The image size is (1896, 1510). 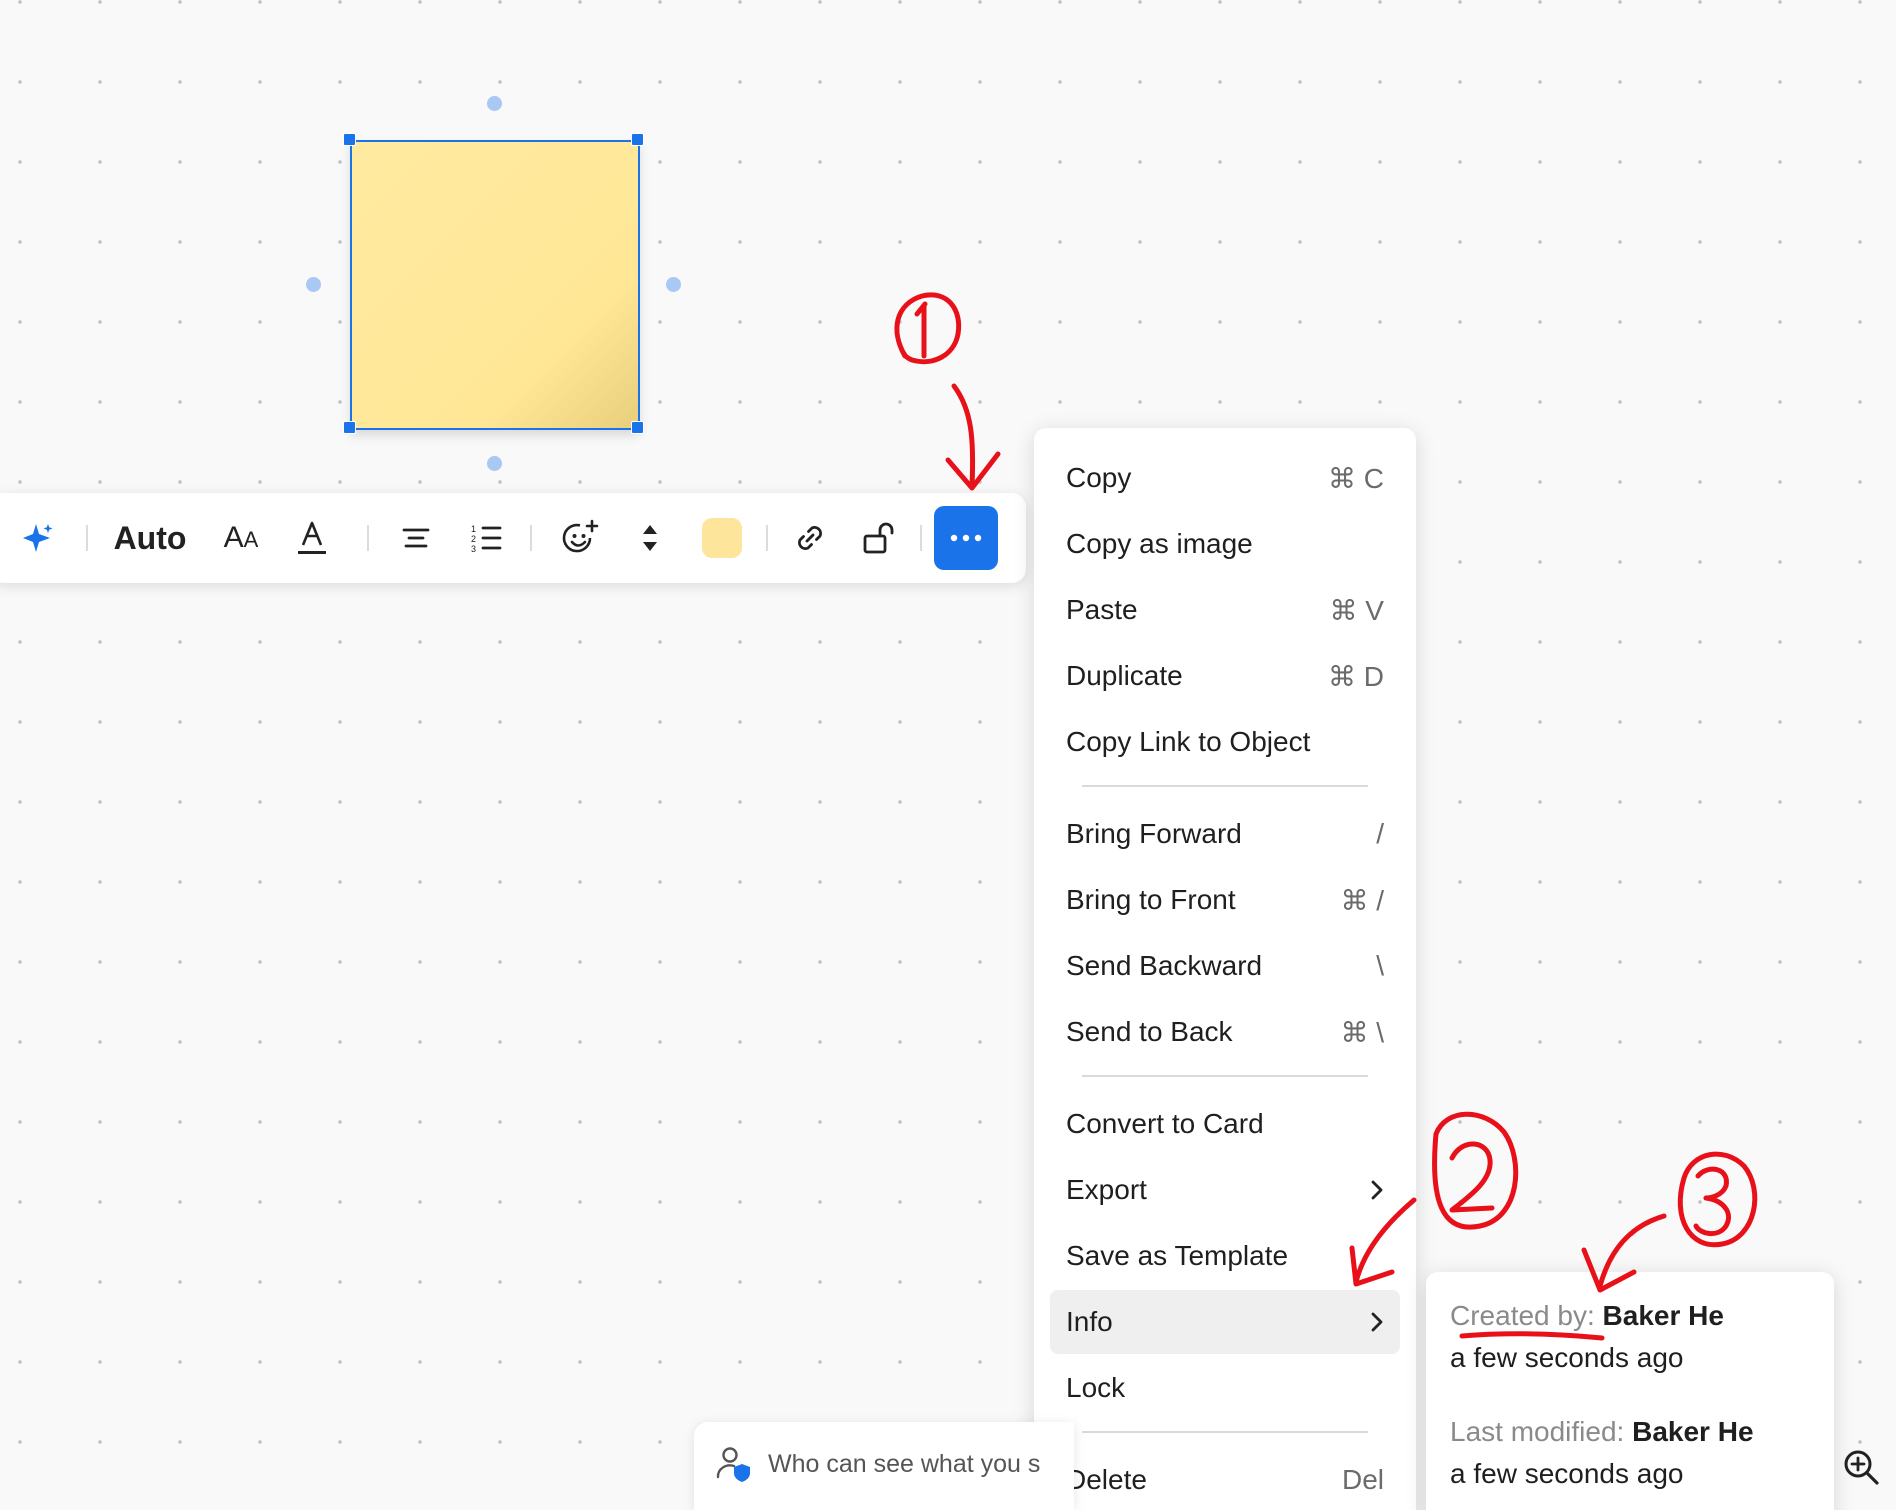 I want to click on menu-item-label: Duplicate, so click(x=1124, y=675).